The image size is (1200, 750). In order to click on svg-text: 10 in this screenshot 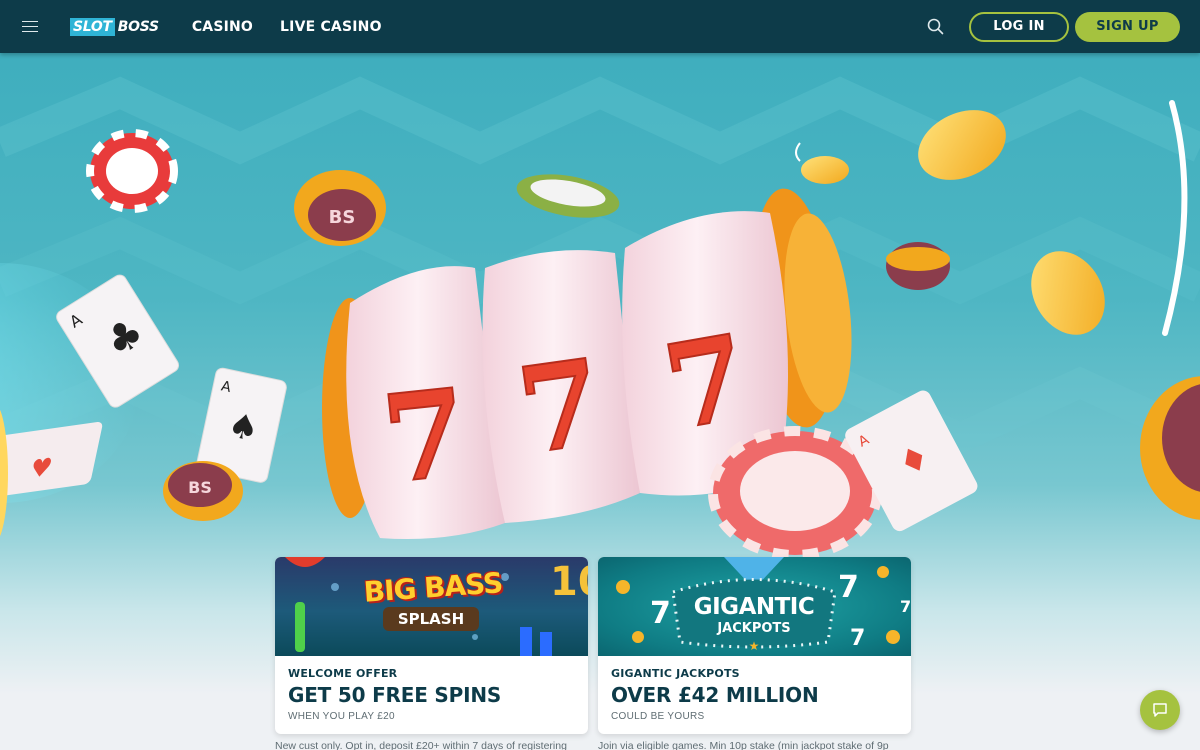, I will do `click(569, 582)`.